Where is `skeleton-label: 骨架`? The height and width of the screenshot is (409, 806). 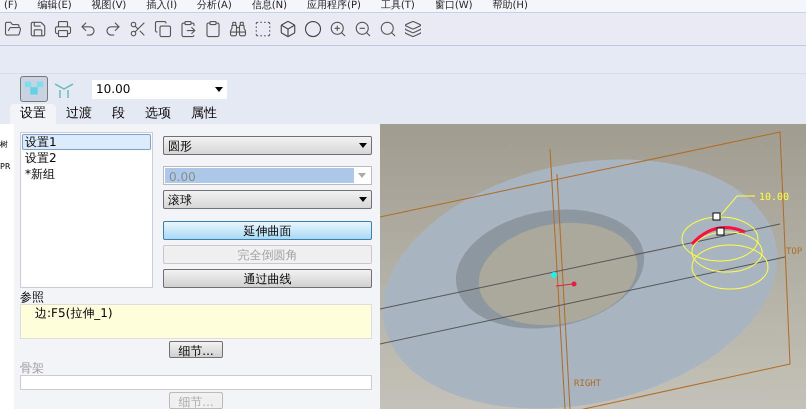 skeleton-label: 骨架 is located at coordinates (32, 368).